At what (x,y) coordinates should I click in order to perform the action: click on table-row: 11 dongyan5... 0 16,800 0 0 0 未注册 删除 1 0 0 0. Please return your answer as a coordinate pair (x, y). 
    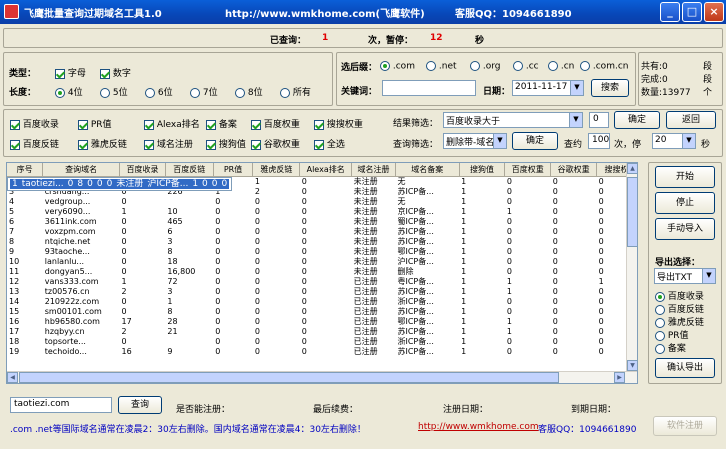
    Looking at the image, I should click on (322, 272).